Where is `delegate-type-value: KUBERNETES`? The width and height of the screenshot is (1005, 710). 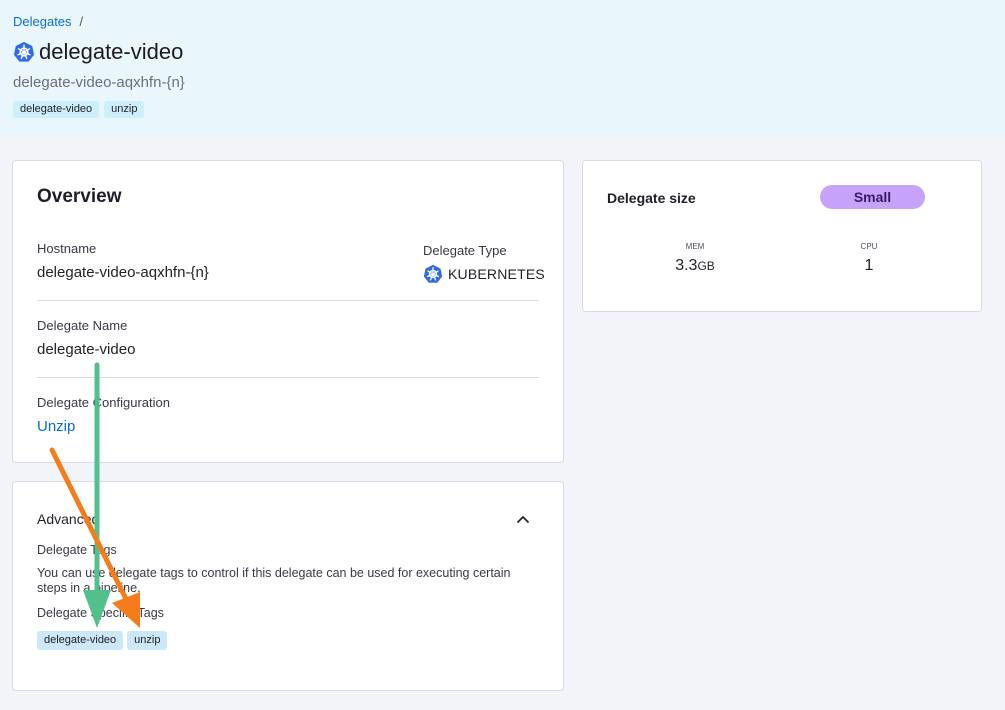 delegate-type-value: KUBERNETES is located at coordinates (484, 274).